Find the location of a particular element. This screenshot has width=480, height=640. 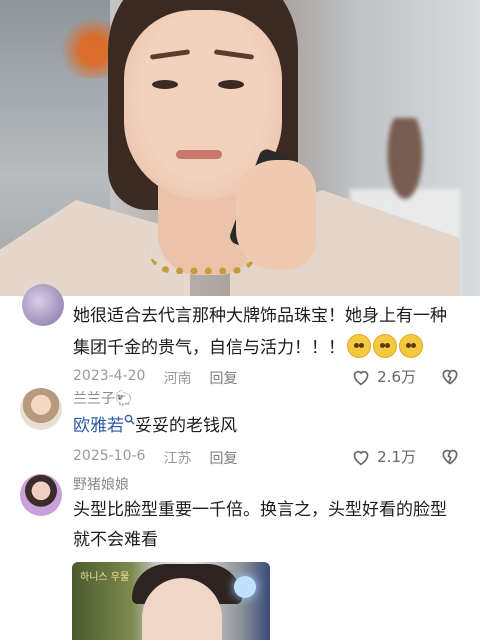

mention-link: 欧雅若 is located at coordinates (104, 425).